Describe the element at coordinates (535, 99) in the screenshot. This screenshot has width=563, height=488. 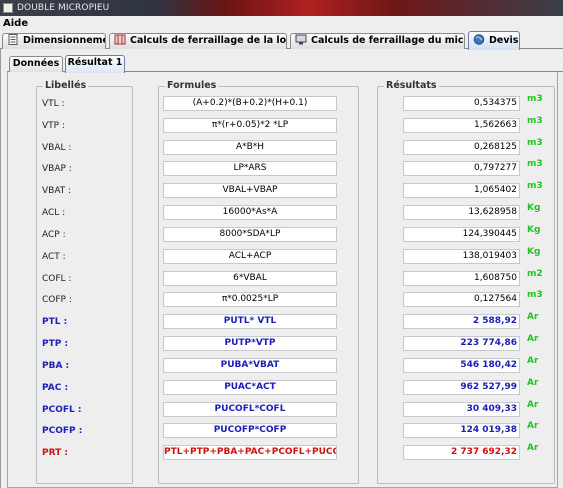
I see `unit-vtl: m3` at that location.